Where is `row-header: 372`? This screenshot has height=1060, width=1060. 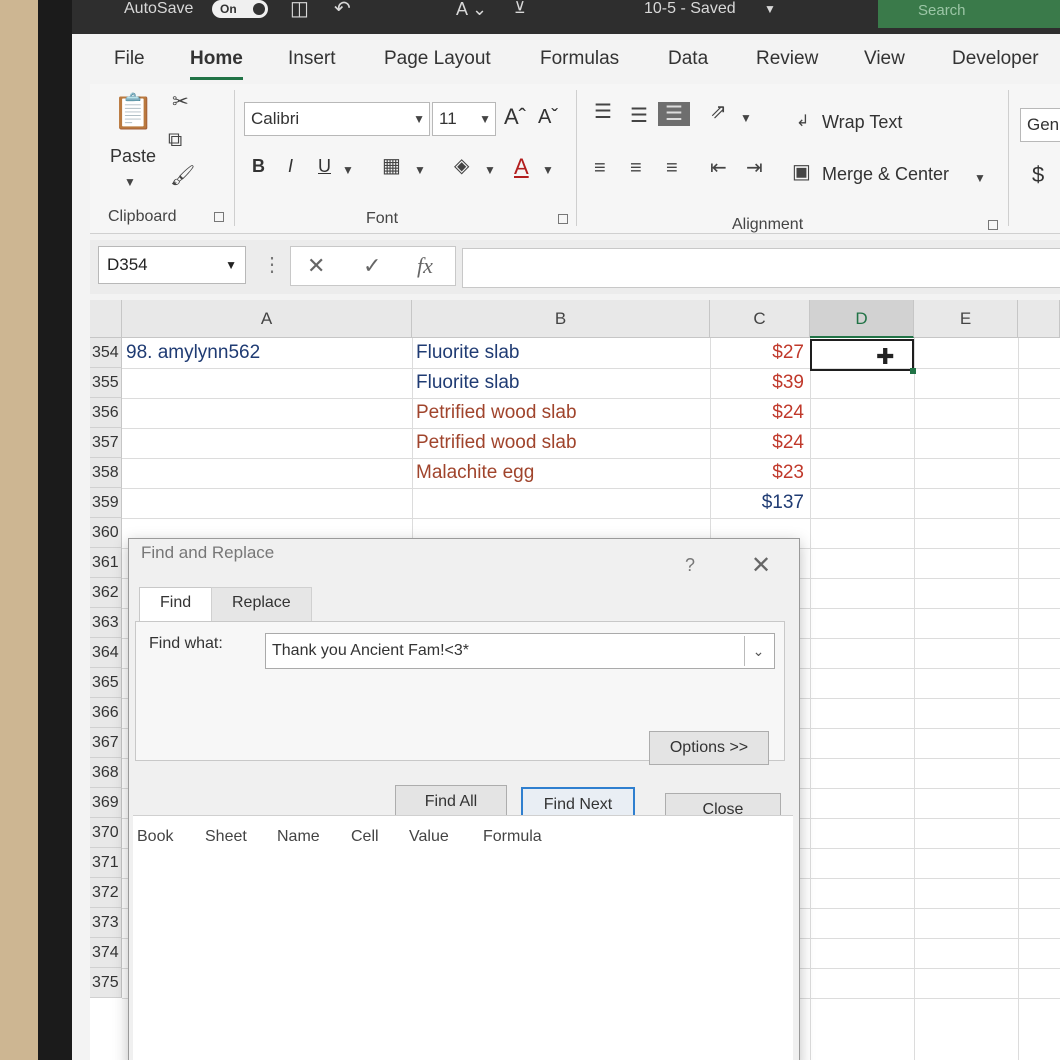
row-header: 372 is located at coordinates (106, 893).